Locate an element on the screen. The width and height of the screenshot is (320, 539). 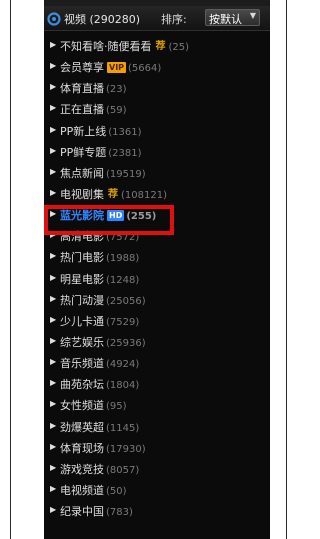
channel-item: ▶ 不知看啥·随便看看荐 (25) is located at coordinates (157, 45).